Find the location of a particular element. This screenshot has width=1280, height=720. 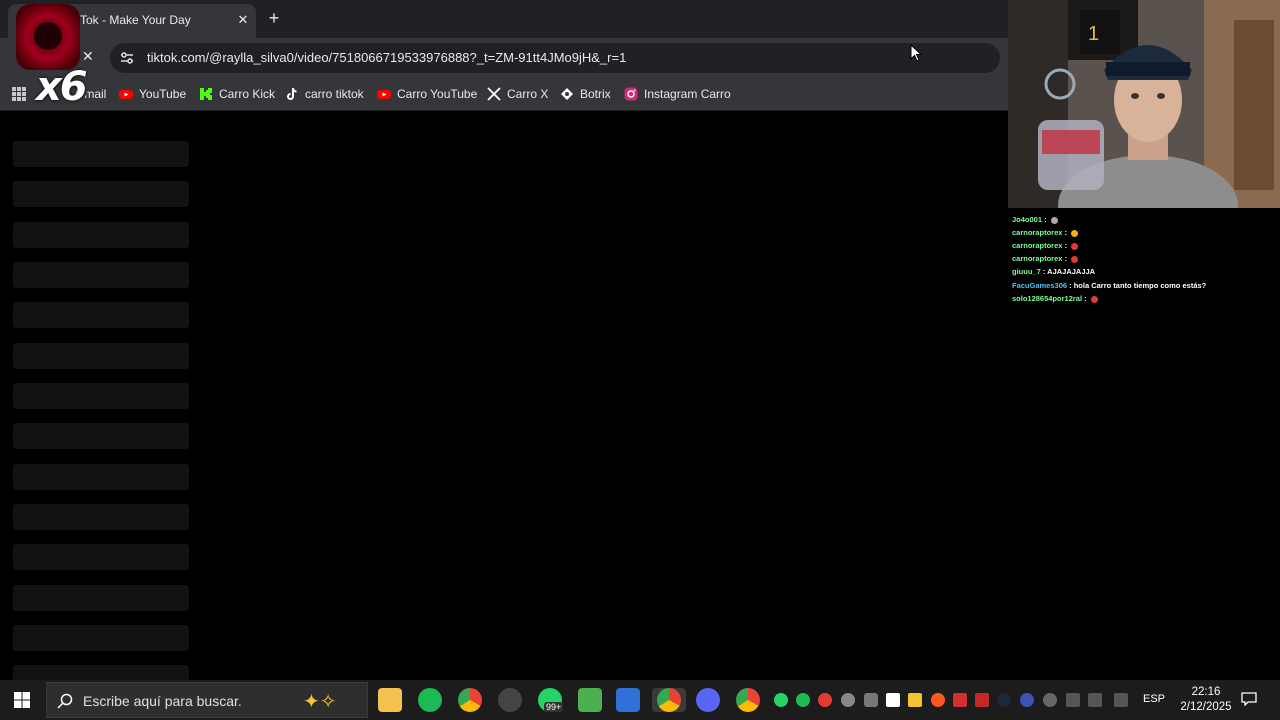

chat-message: solo128654por12ral : is located at coordinates (1055, 298).